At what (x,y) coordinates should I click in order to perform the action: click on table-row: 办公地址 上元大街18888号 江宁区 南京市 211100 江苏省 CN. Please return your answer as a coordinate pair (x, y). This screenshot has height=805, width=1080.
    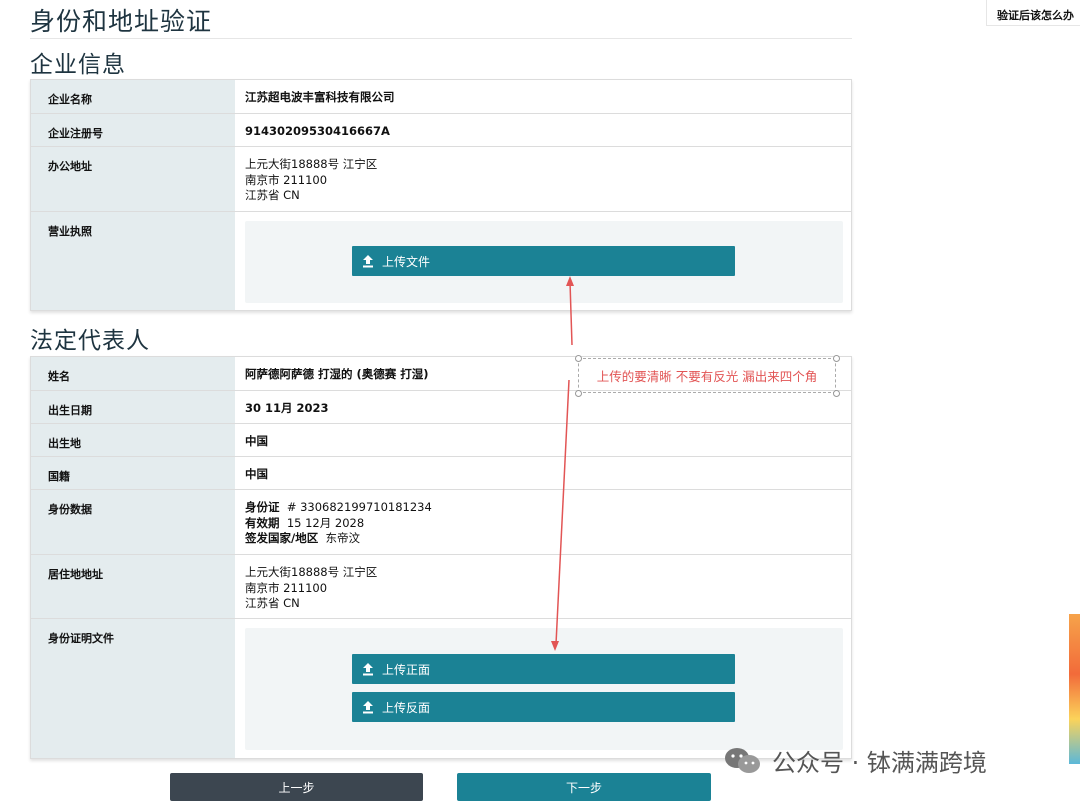
    Looking at the image, I should click on (441, 179).